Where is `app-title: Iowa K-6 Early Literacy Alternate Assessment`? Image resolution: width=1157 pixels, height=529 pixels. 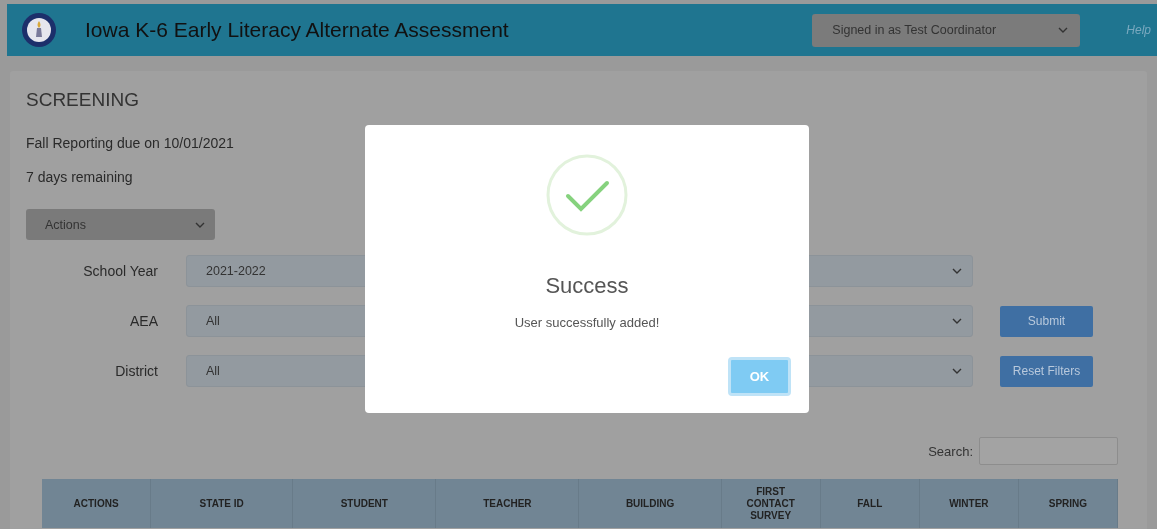 app-title: Iowa K-6 Early Literacy Alternate Assessment is located at coordinates (297, 30).